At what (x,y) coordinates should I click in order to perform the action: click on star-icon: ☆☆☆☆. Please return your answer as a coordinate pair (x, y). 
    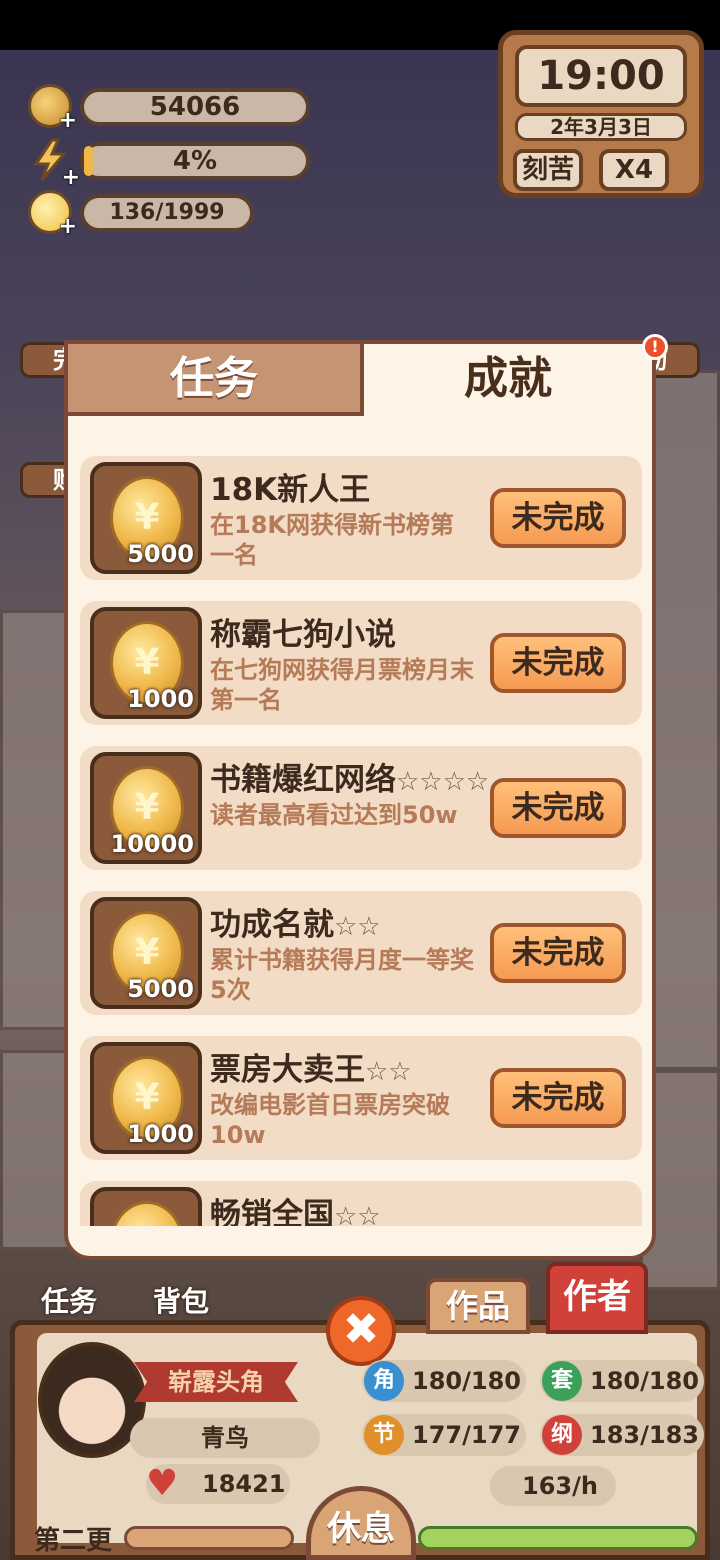
    Looking at the image, I should click on (443, 782).